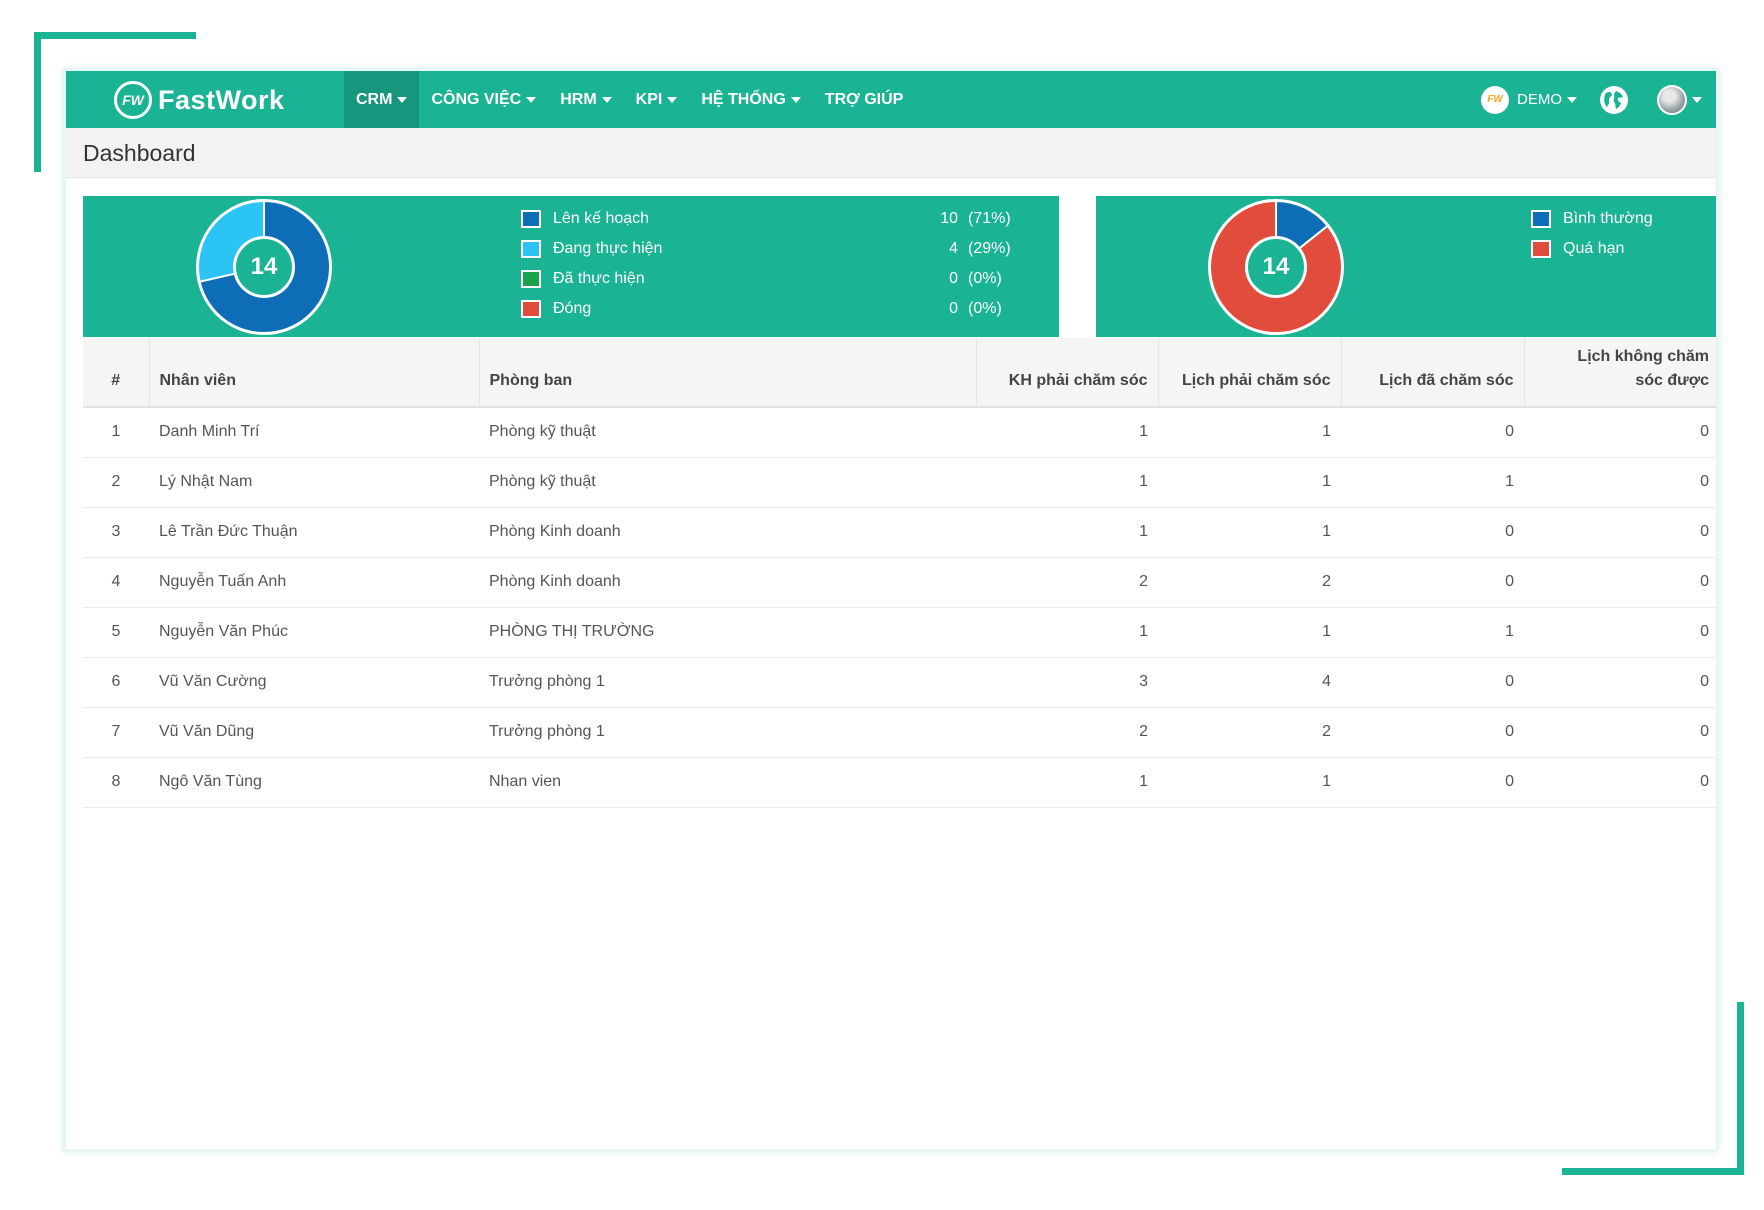 This screenshot has width=1764, height=1210. I want to click on menu-item-tro-giup: TRỢ GIÚP, so click(864, 99).